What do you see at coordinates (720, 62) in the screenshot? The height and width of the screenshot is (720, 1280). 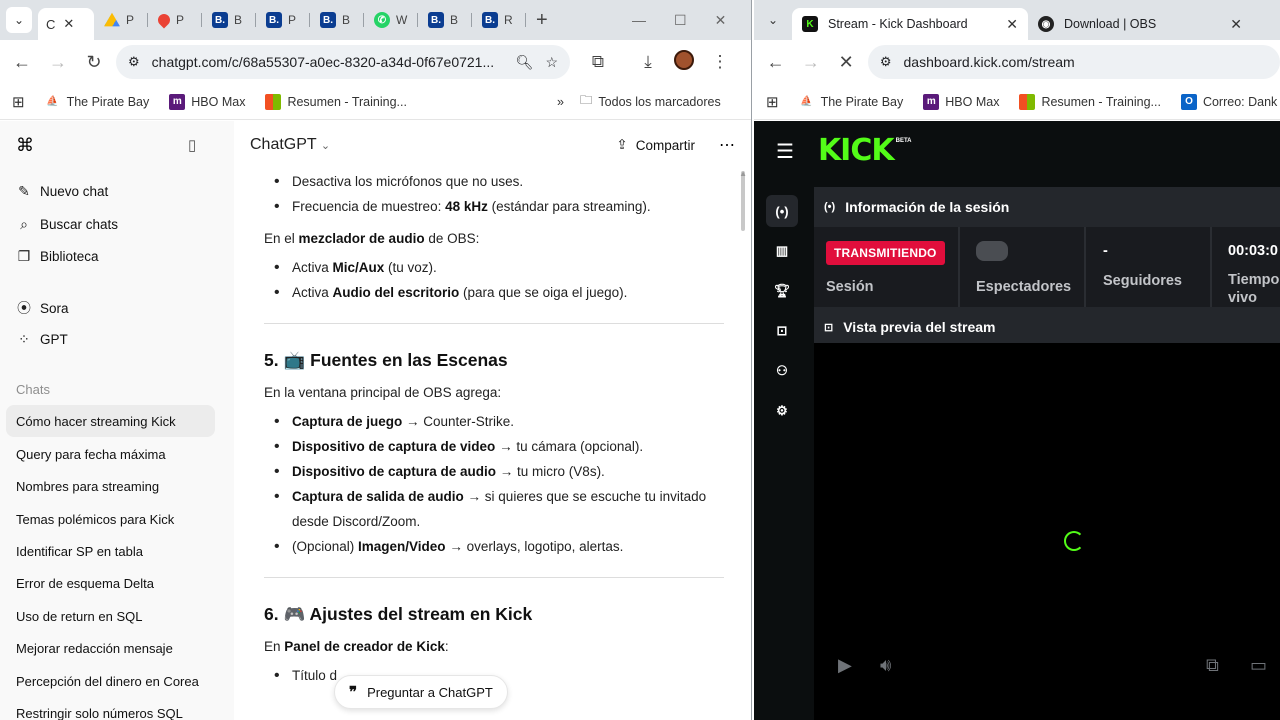 I see `menu-icon: ⋮` at bounding box center [720, 62].